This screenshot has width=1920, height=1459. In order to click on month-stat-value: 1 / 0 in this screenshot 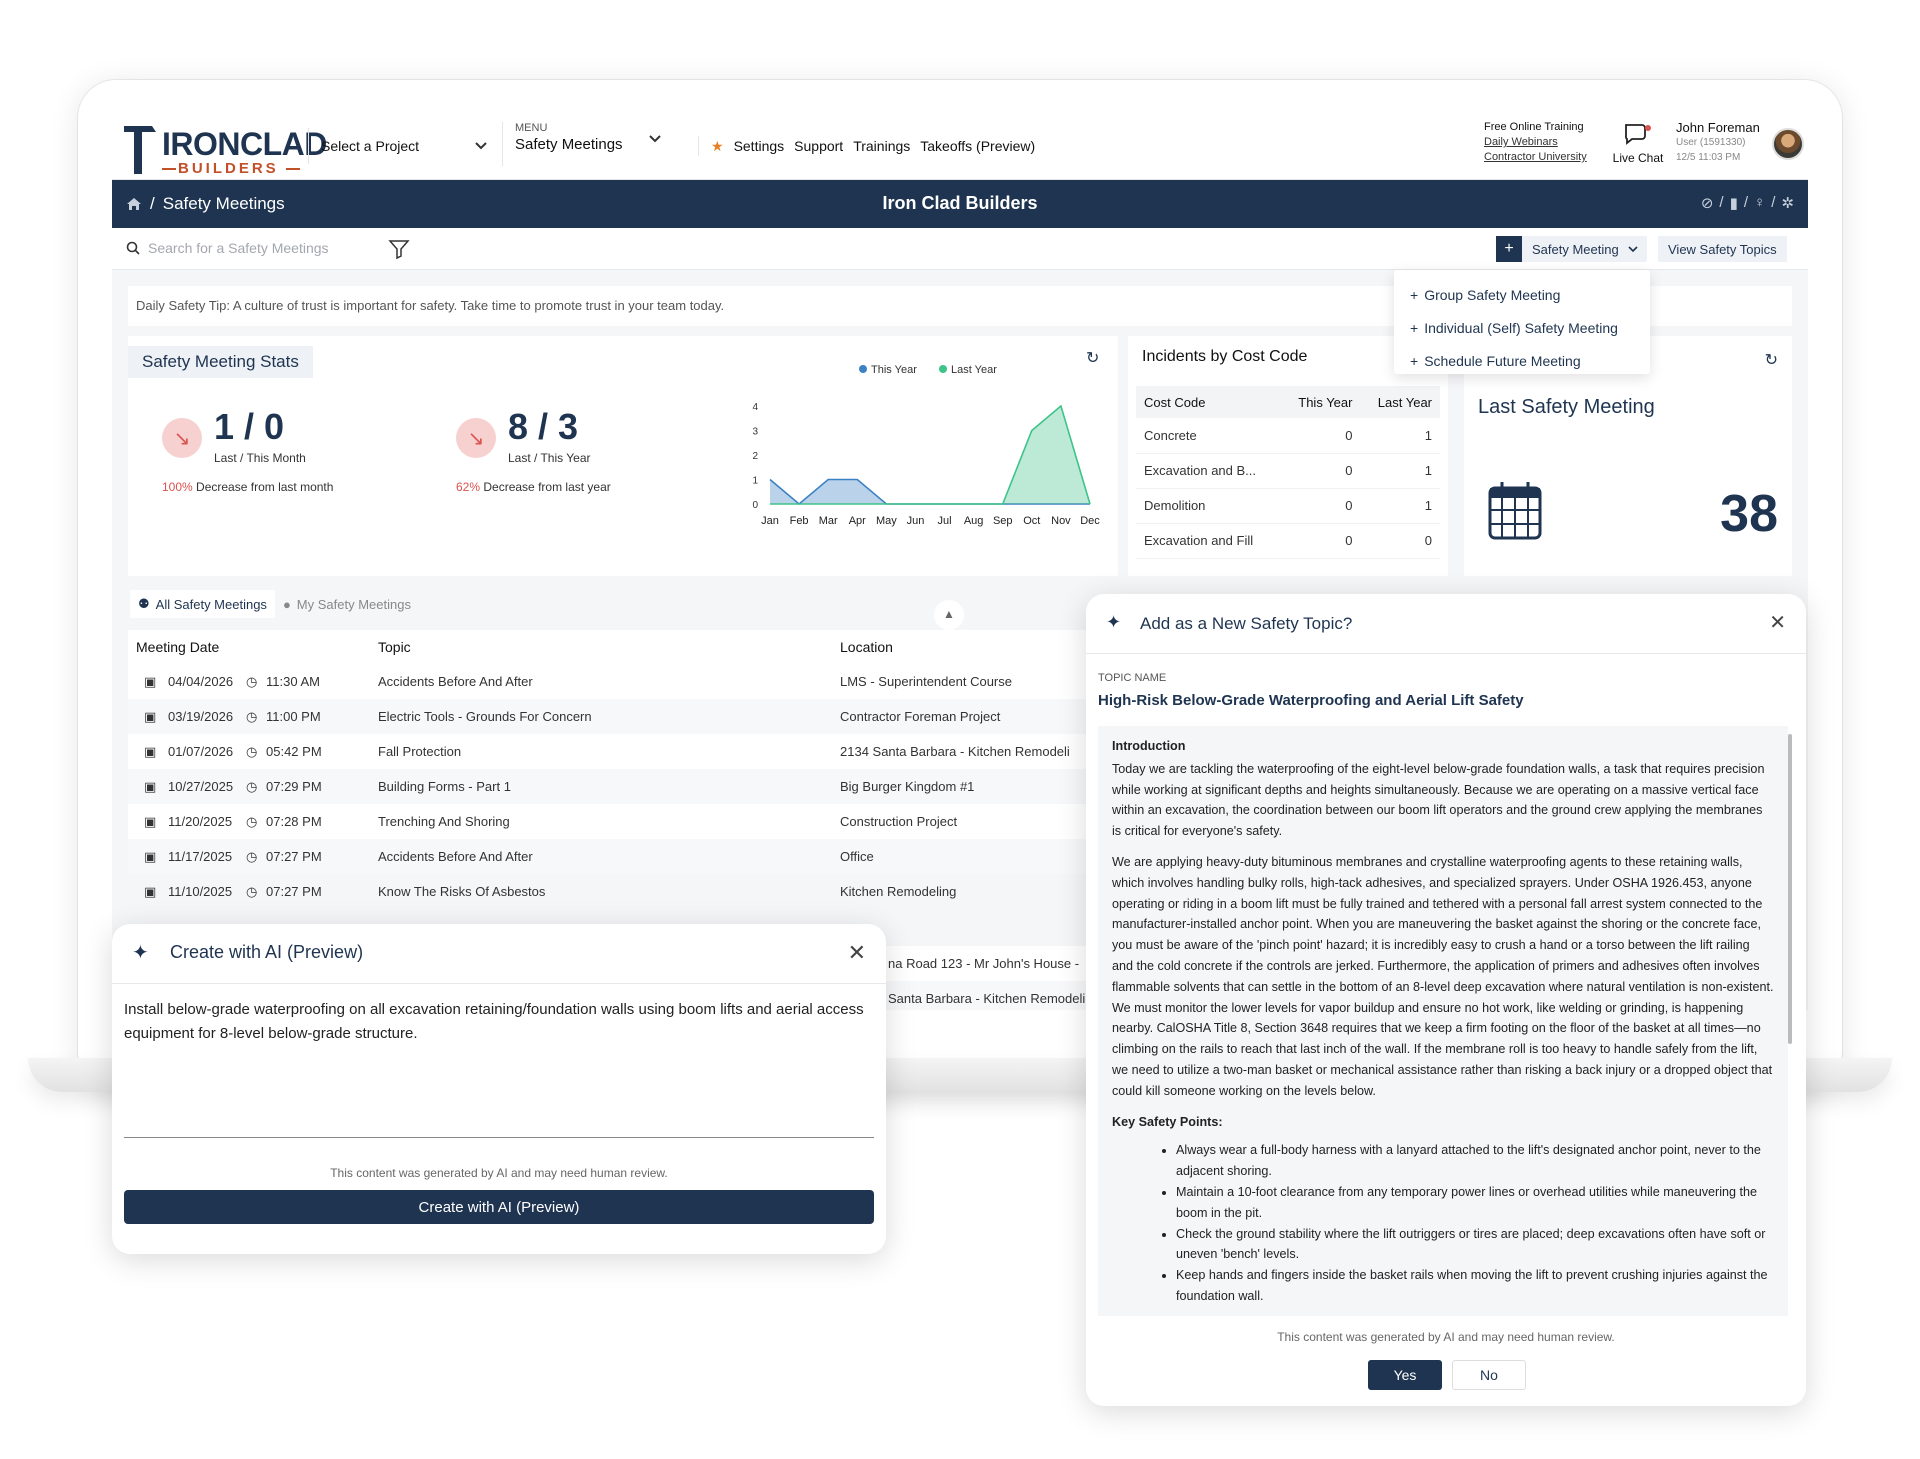, I will do `click(249, 426)`.